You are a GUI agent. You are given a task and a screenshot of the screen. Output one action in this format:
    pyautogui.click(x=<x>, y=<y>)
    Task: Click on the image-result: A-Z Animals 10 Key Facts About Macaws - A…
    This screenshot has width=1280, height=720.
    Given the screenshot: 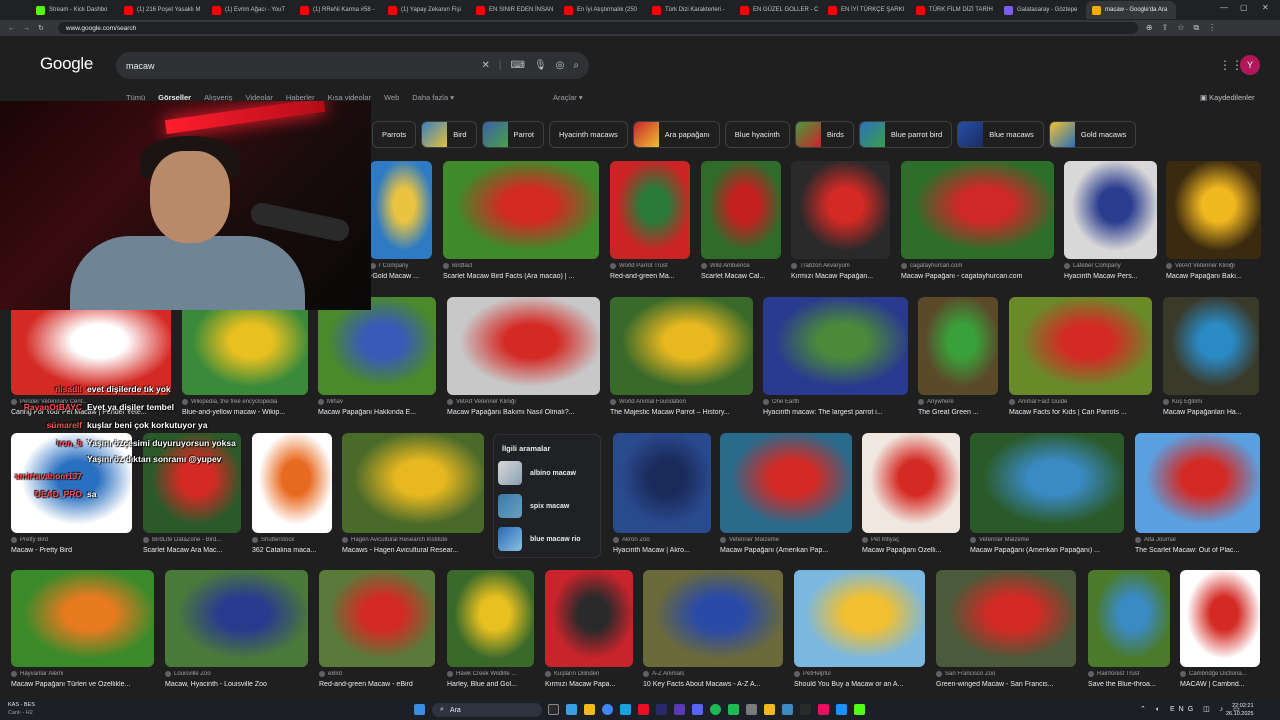 What is the action you would take?
    pyautogui.click(x=713, y=631)
    